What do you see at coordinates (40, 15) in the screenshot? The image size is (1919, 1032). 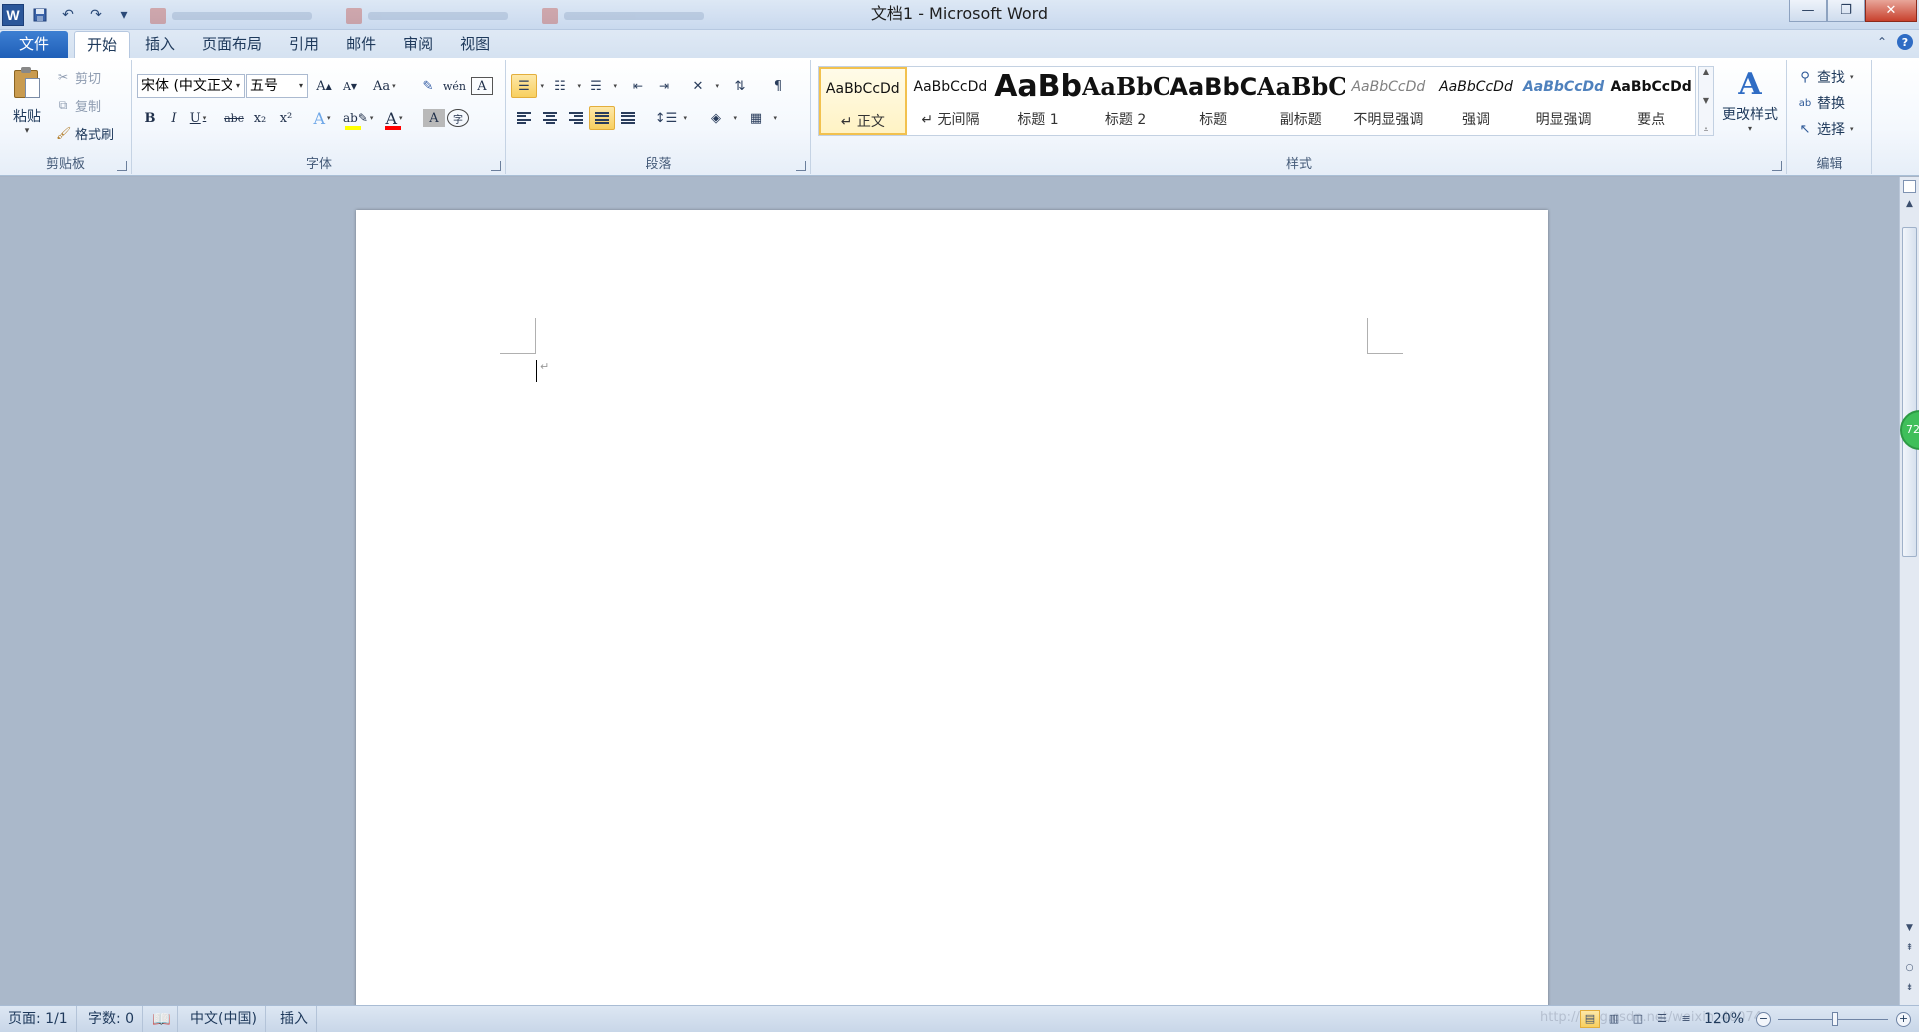 I see `save-icon` at bounding box center [40, 15].